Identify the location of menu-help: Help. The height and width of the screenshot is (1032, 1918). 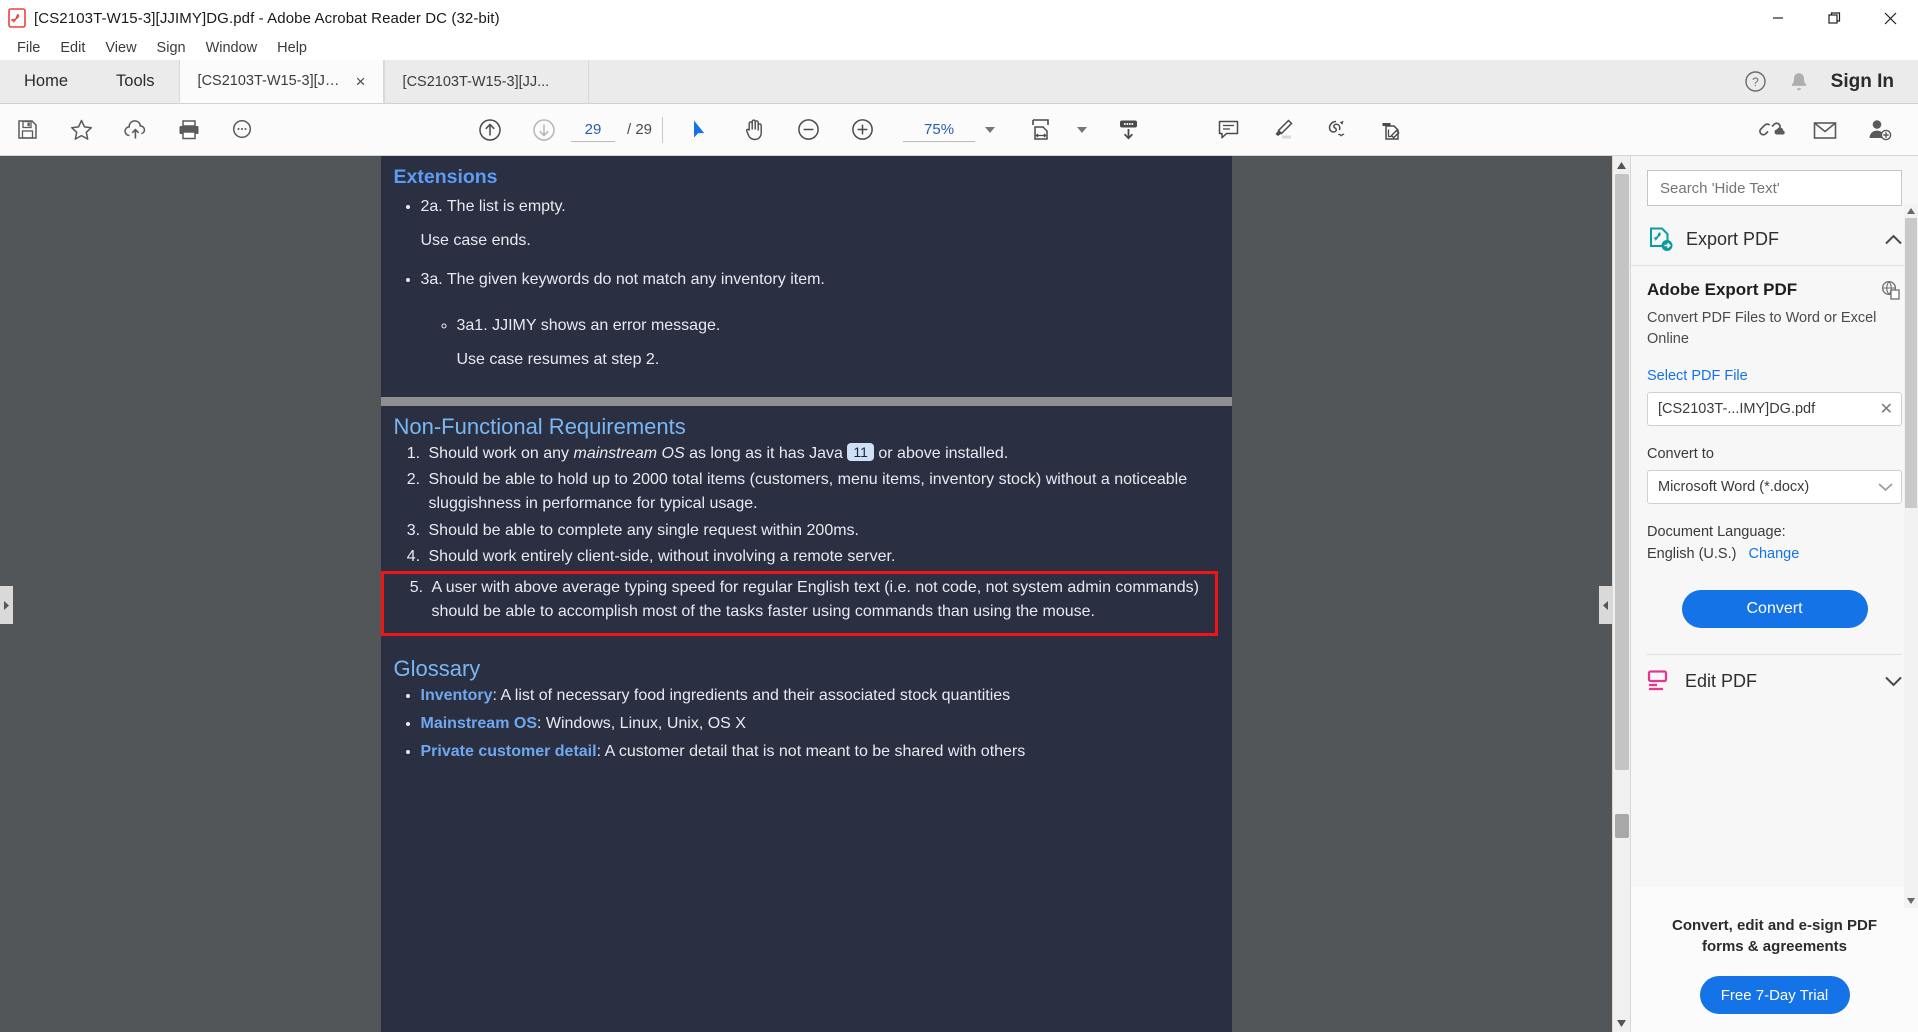
(292, 48).